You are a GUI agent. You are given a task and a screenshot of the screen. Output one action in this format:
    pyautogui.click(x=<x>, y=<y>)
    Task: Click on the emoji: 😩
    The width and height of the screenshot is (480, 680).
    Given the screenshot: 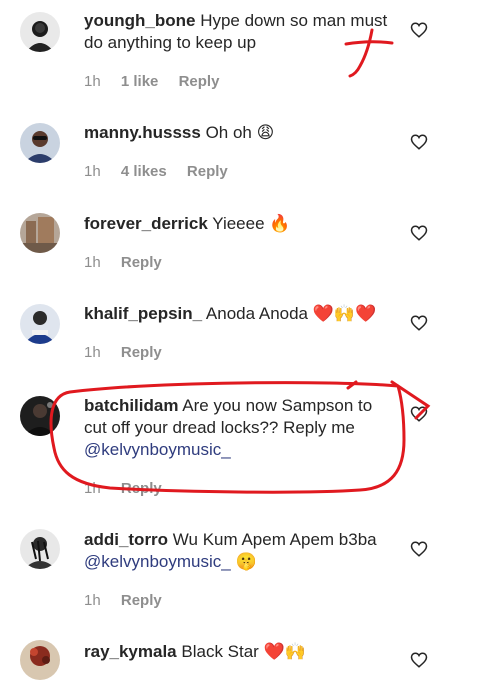 What is the action you would take?
    pyautogui.click(x=265, y=133)
    